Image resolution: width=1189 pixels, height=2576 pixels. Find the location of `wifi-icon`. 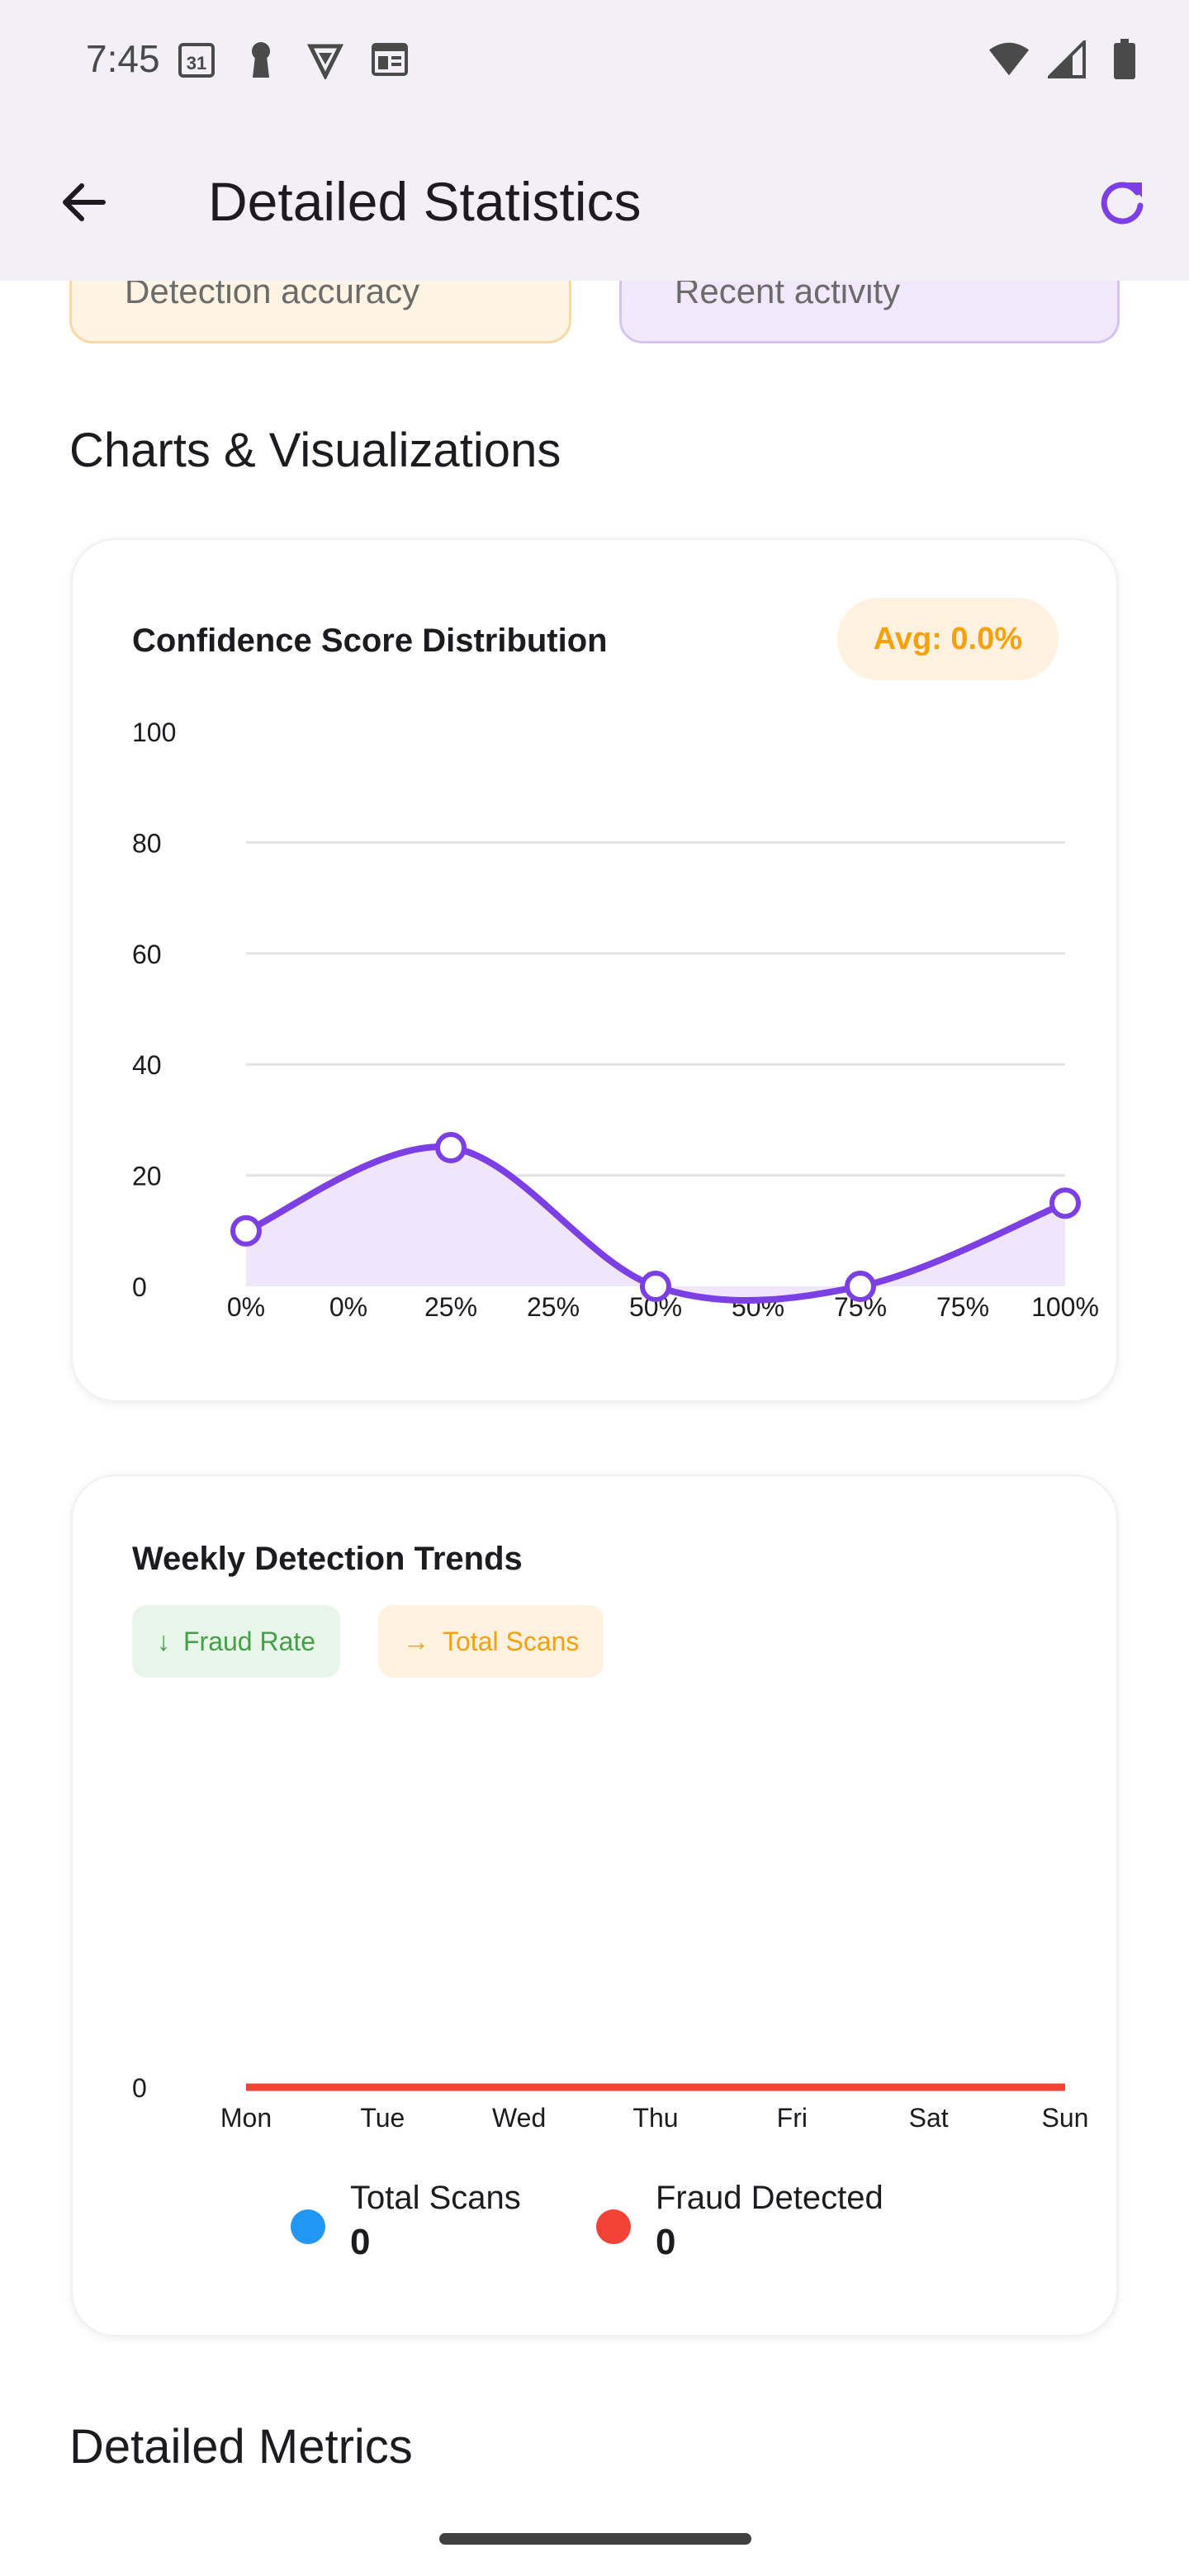

wifi-icon is located at coordinates (1009, 59).